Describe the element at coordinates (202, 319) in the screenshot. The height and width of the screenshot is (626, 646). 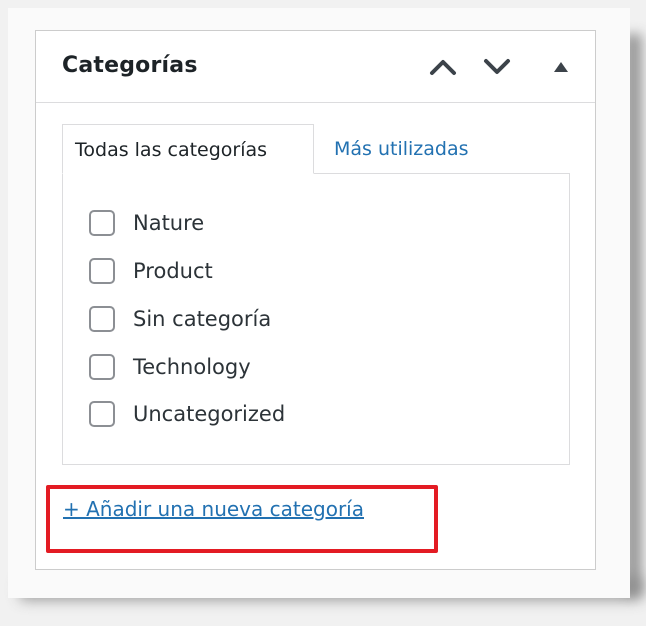
I see `category-label: Sin categoría` at that location.